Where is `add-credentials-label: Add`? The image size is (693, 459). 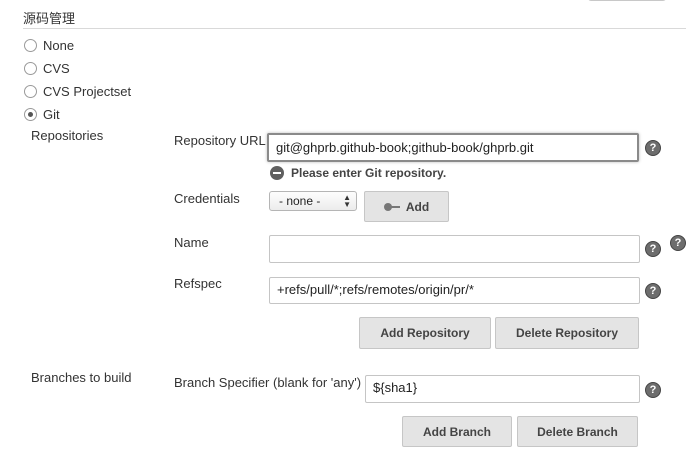 add-credentials-label: Add is located at coordinates (417, 206).